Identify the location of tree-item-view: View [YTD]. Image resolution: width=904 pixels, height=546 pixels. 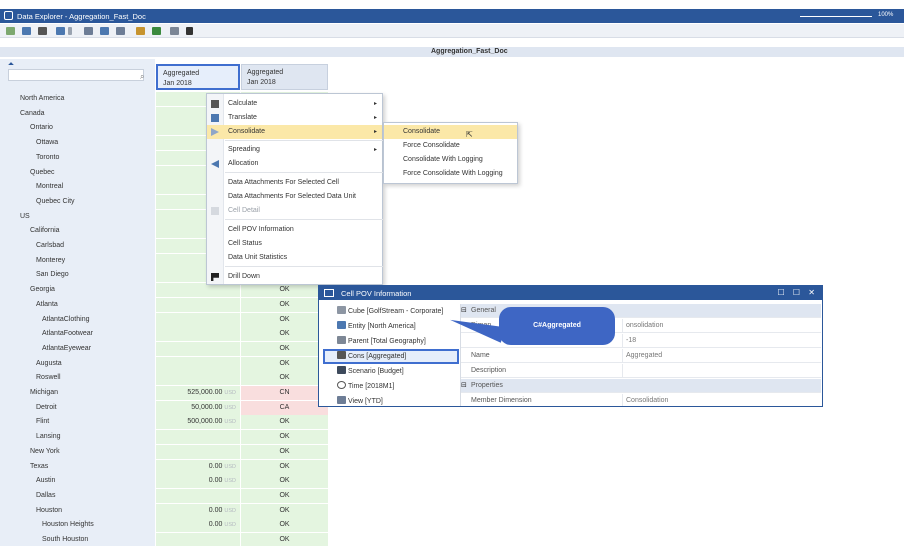
(391, 400).